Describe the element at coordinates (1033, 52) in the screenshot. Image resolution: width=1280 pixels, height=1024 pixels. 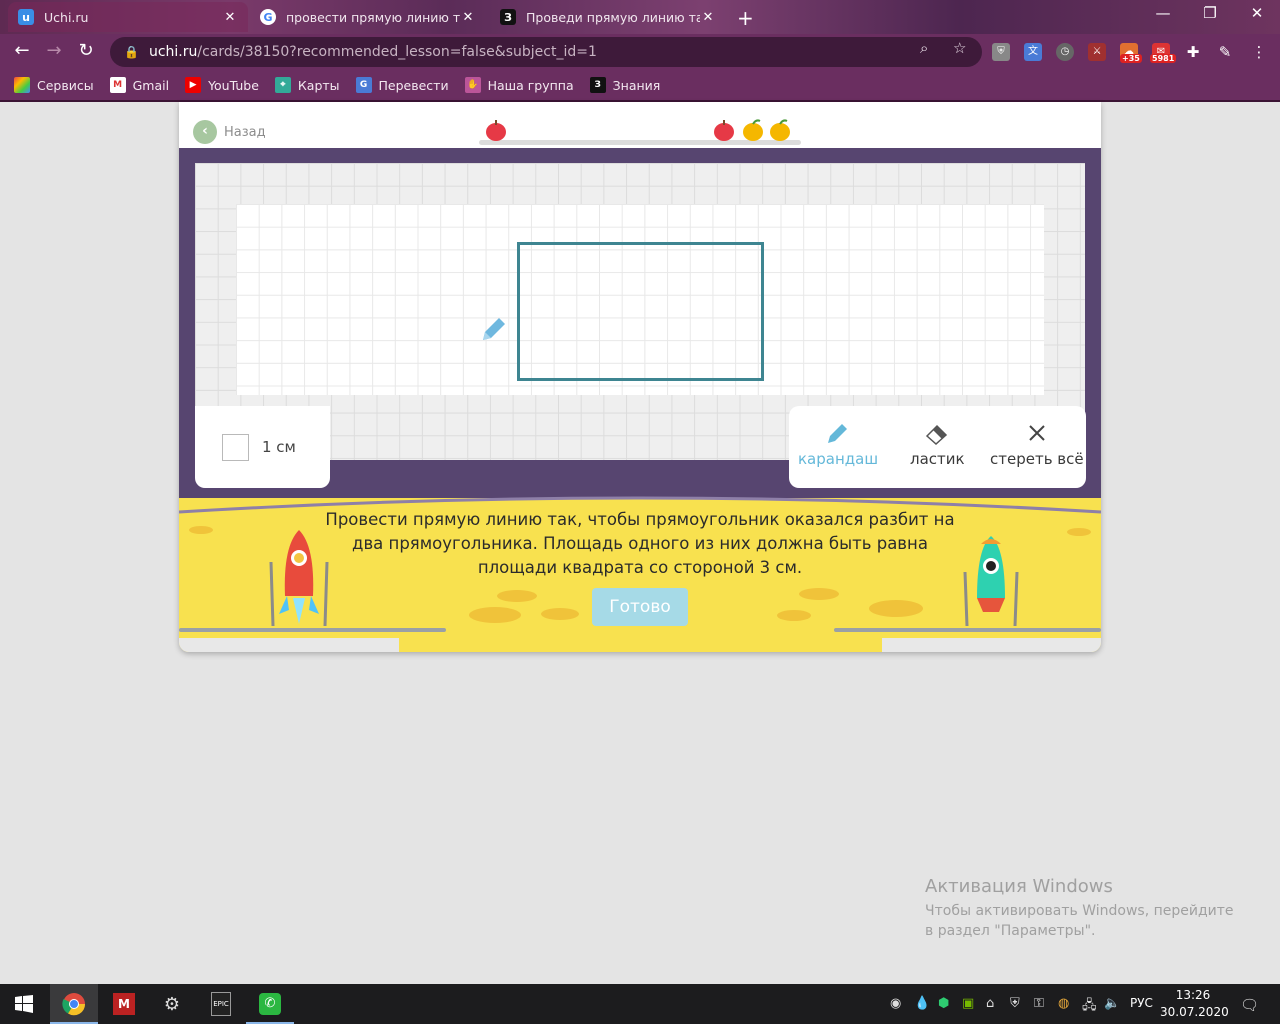
I see `translate-extension-icon: 文` at that location.